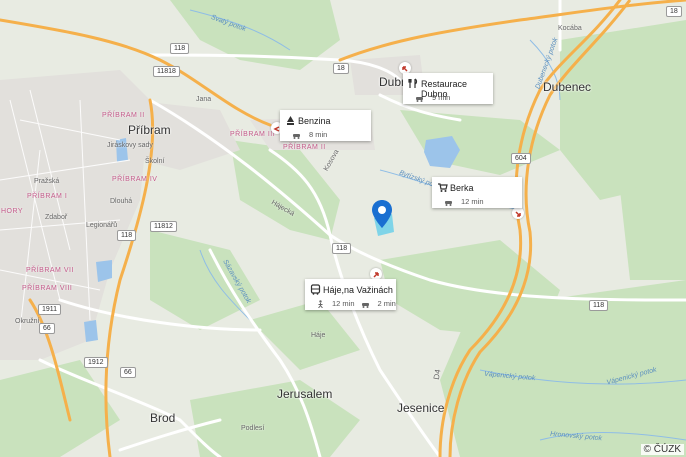 Image resolution: width=686 pixels, height=457 pixels. What do you see at coordinates (166, 71) in the screenshot?
I see `road-number-shield: 11818` at bounding box center [166, 71].